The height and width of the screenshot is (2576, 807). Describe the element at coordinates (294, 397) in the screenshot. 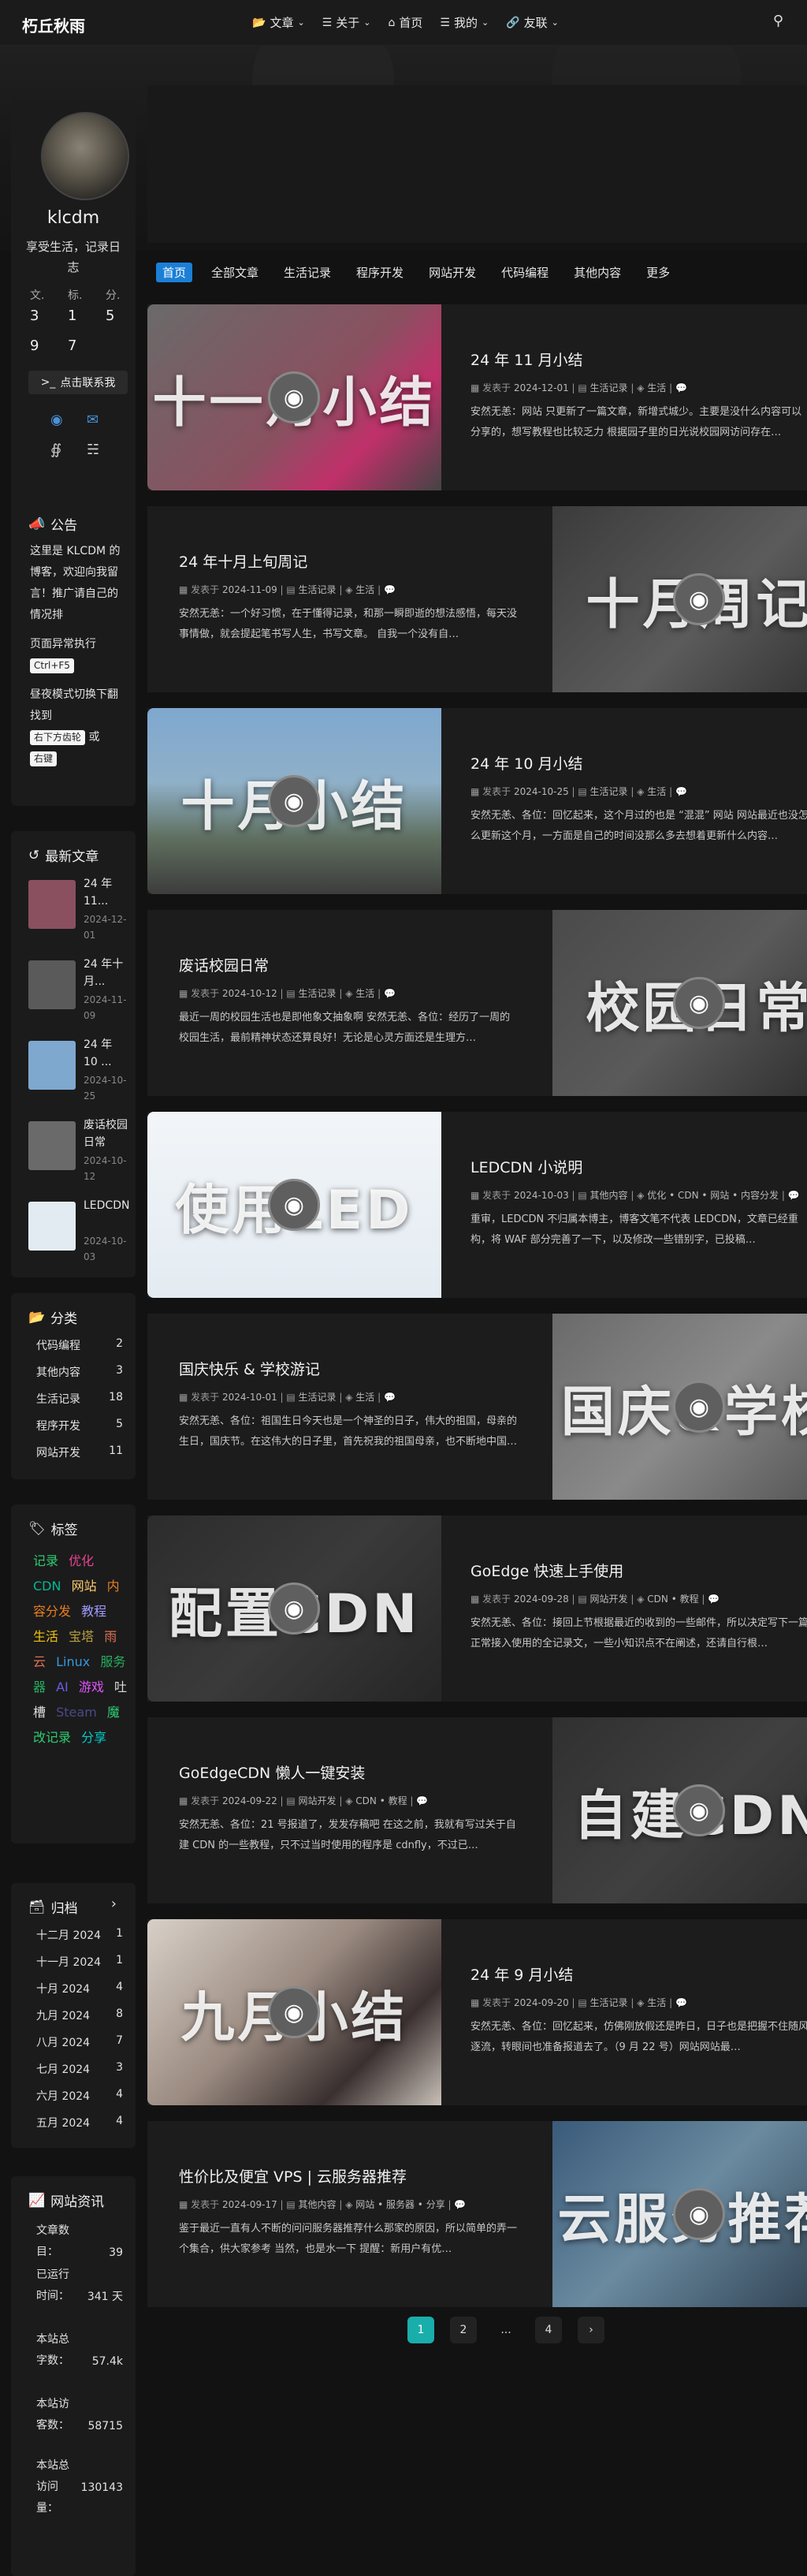

I see `post-cover-image: 十一月小结◉` at that location.